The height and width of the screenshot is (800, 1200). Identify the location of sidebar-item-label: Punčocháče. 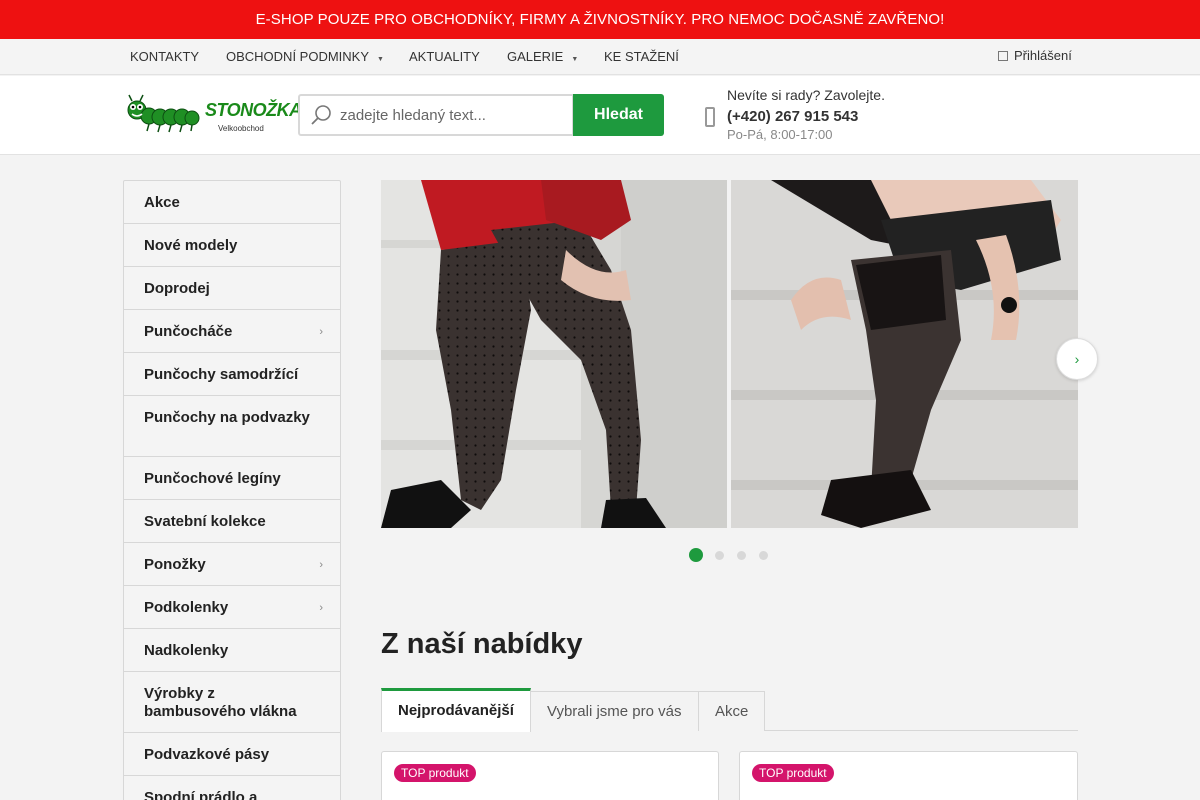
(188, 331).